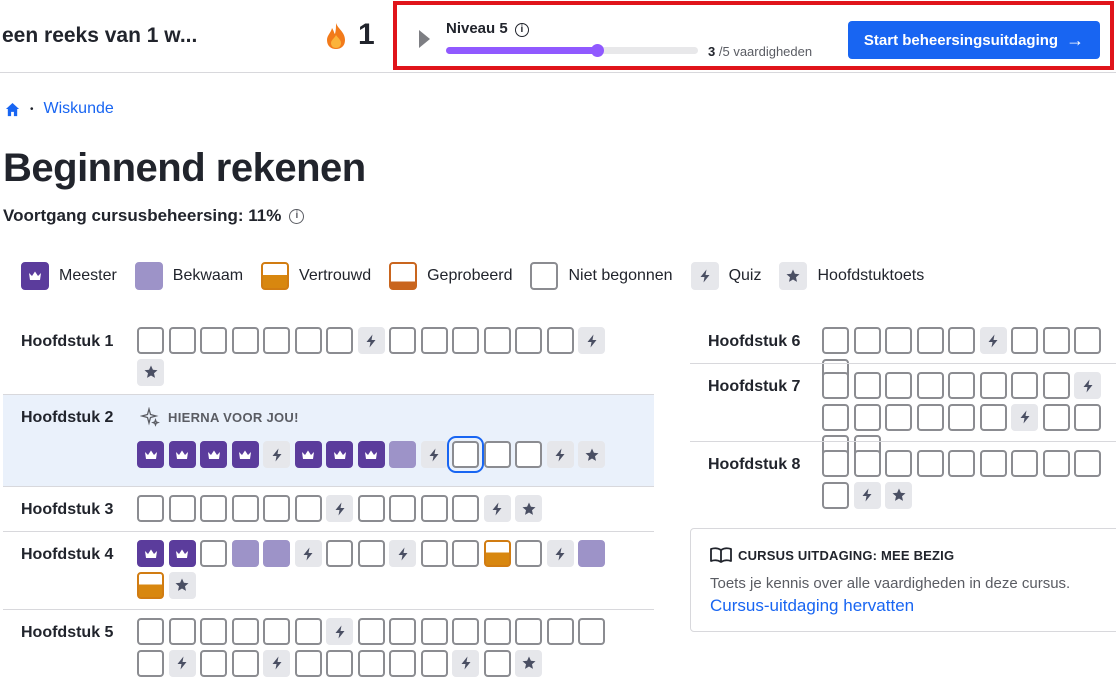 The height and width of the screenshot is (689, 1116). Describe the element at coordinates (67, 342) in the screenshot. I see `unit-title: Hoofdstuk 1` at that location.